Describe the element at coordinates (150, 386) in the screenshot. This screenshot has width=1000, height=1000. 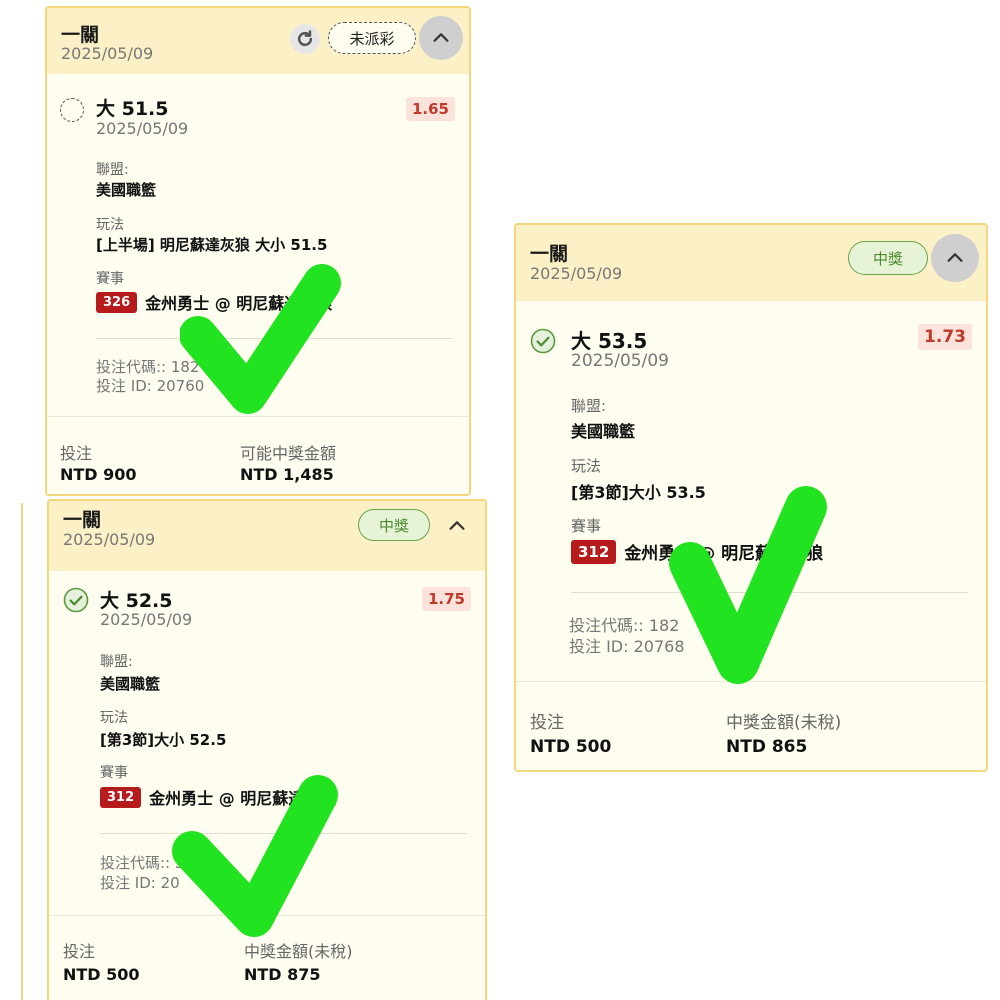
I see `bet-id: 投注 ID: 20760` at that location.